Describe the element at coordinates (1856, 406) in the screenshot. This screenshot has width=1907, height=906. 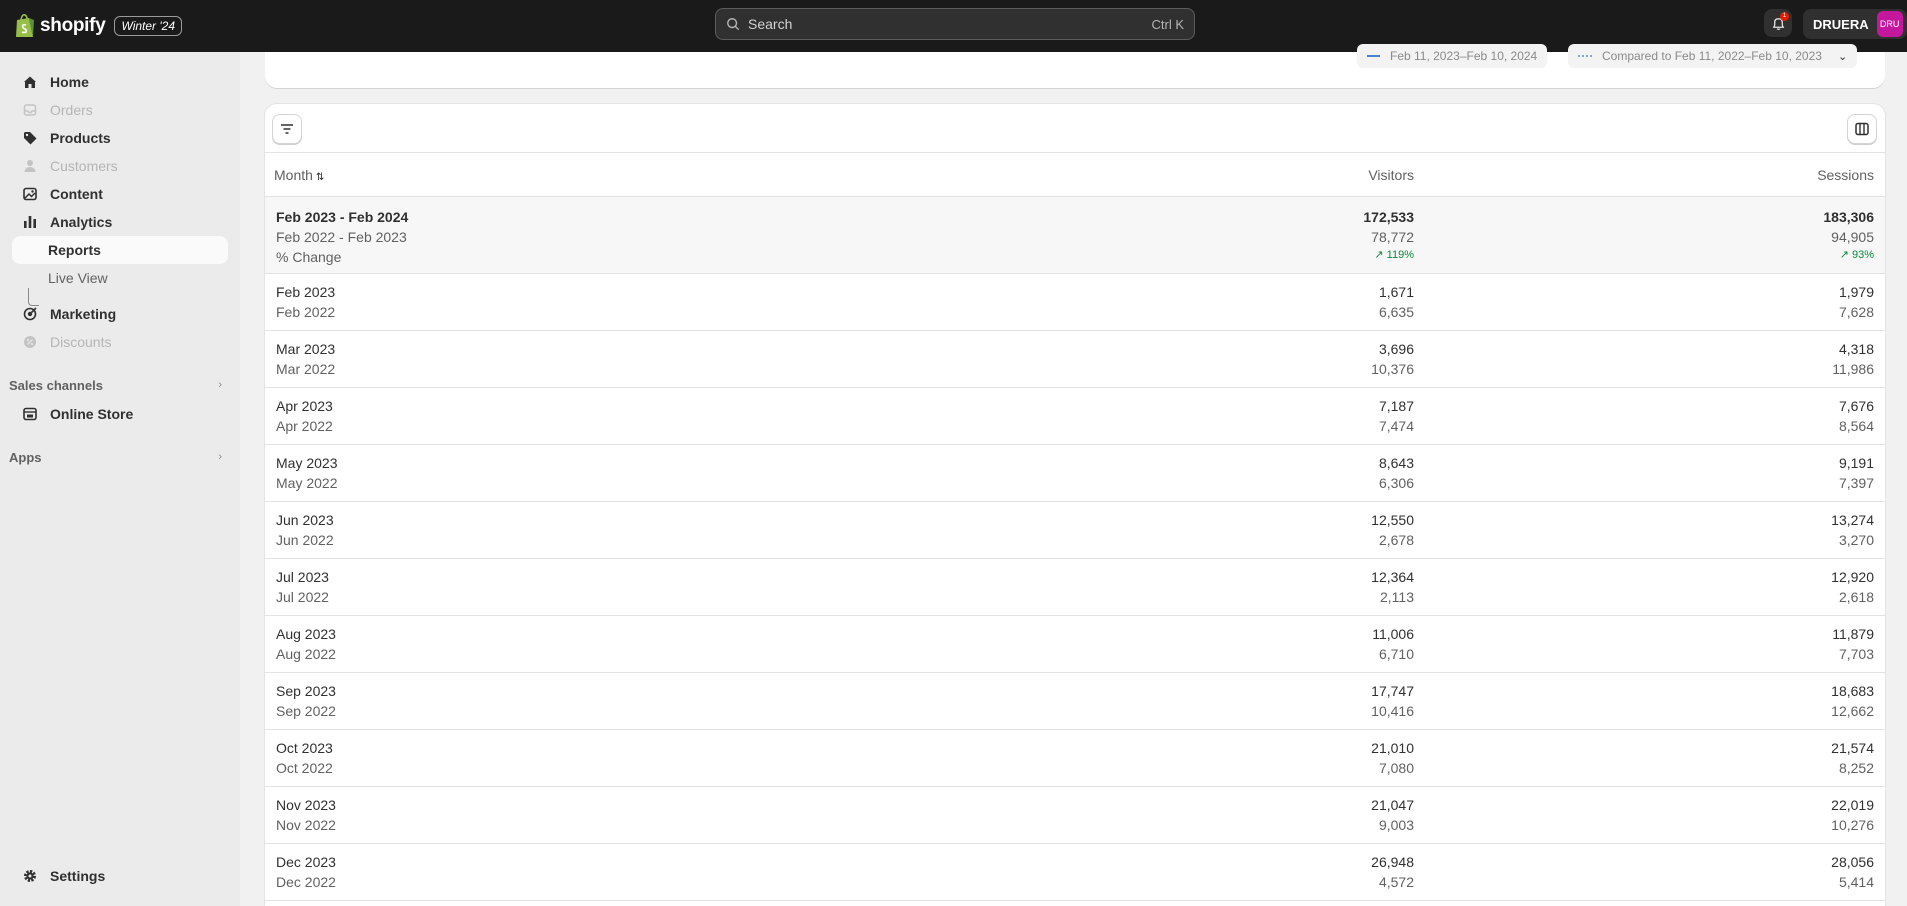
I see `row-sessions: 7,676` at that location.